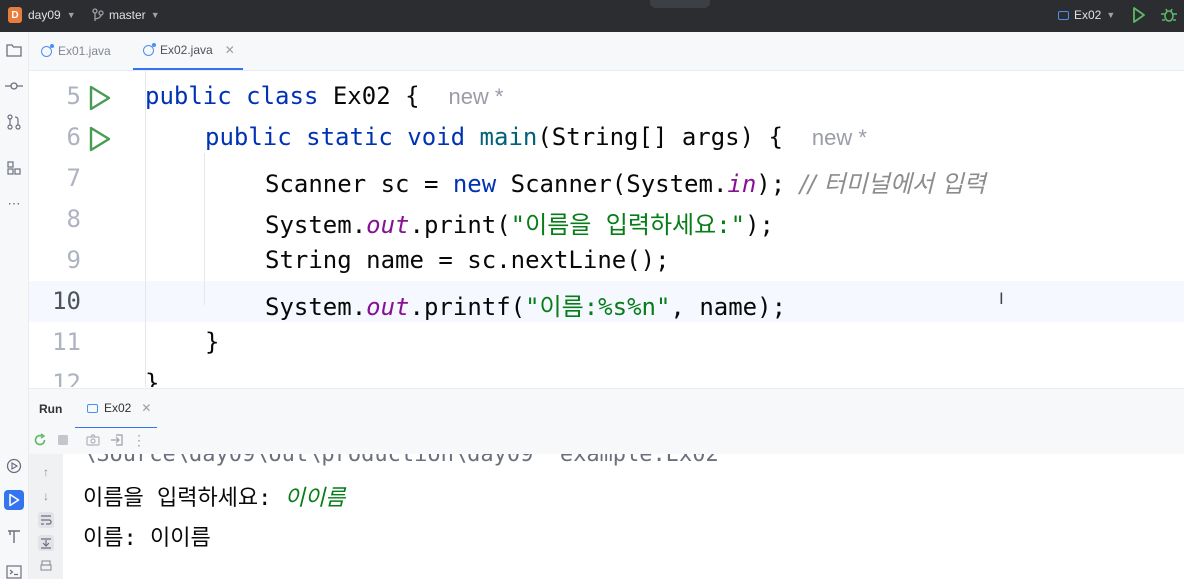 The image size is (1184, 582). What do you see at coordinates (606, 408) in the screenshot?
I see `run-panel-header: Run Ex02 ✕` at bounding box center [606, 408].